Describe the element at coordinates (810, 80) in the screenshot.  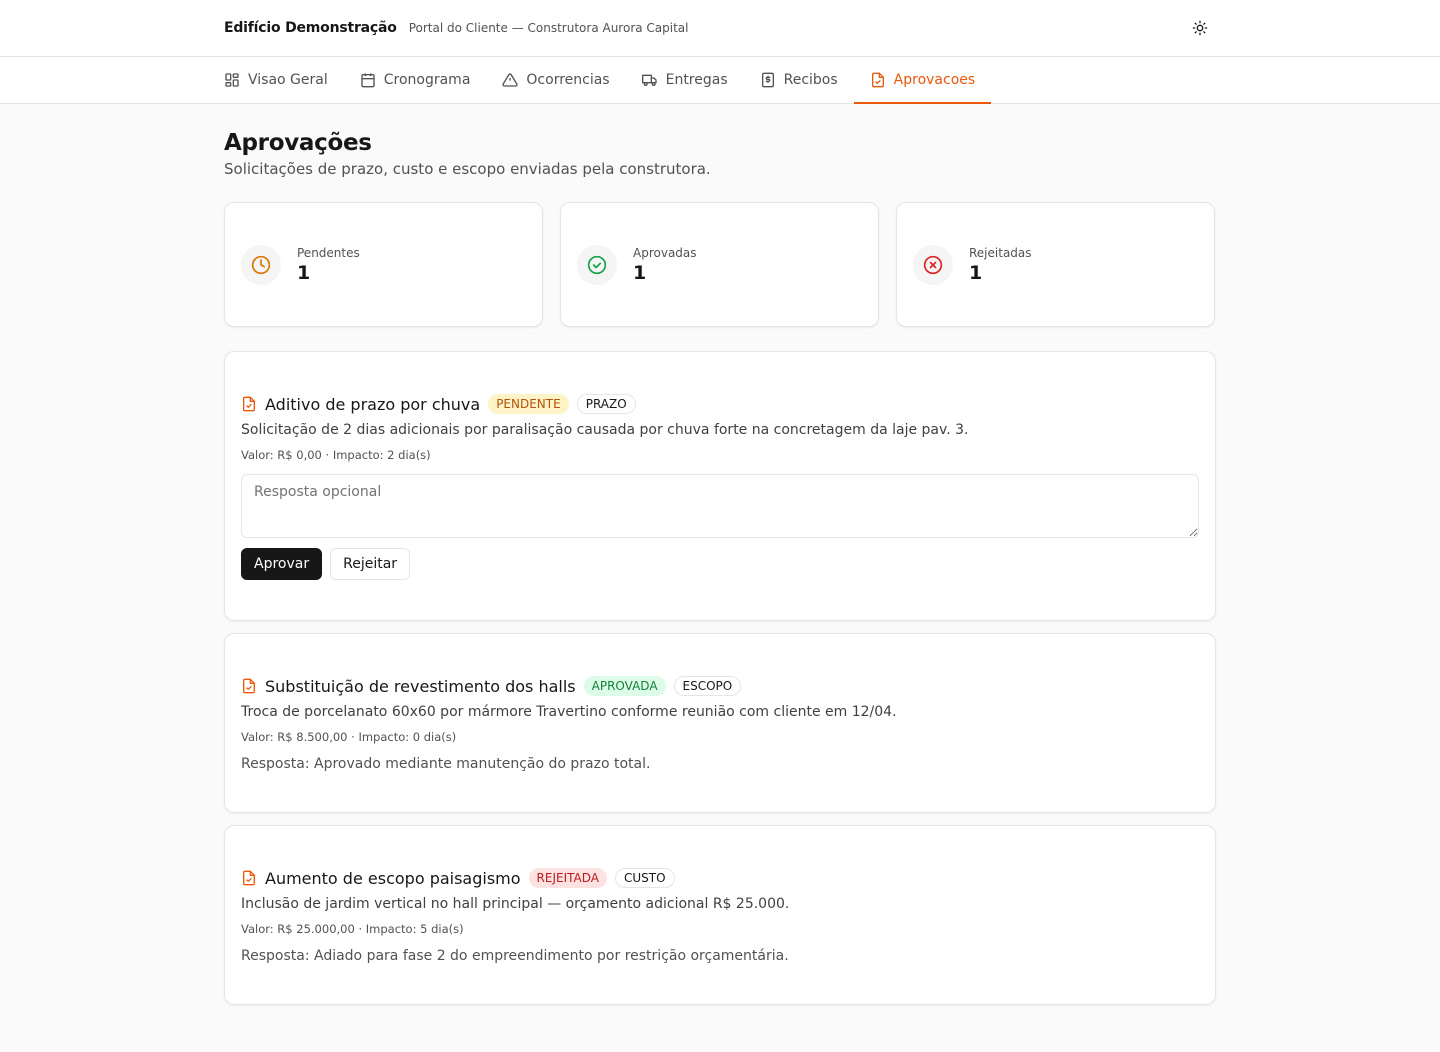
I see `tab-label: Recibos` at that location.